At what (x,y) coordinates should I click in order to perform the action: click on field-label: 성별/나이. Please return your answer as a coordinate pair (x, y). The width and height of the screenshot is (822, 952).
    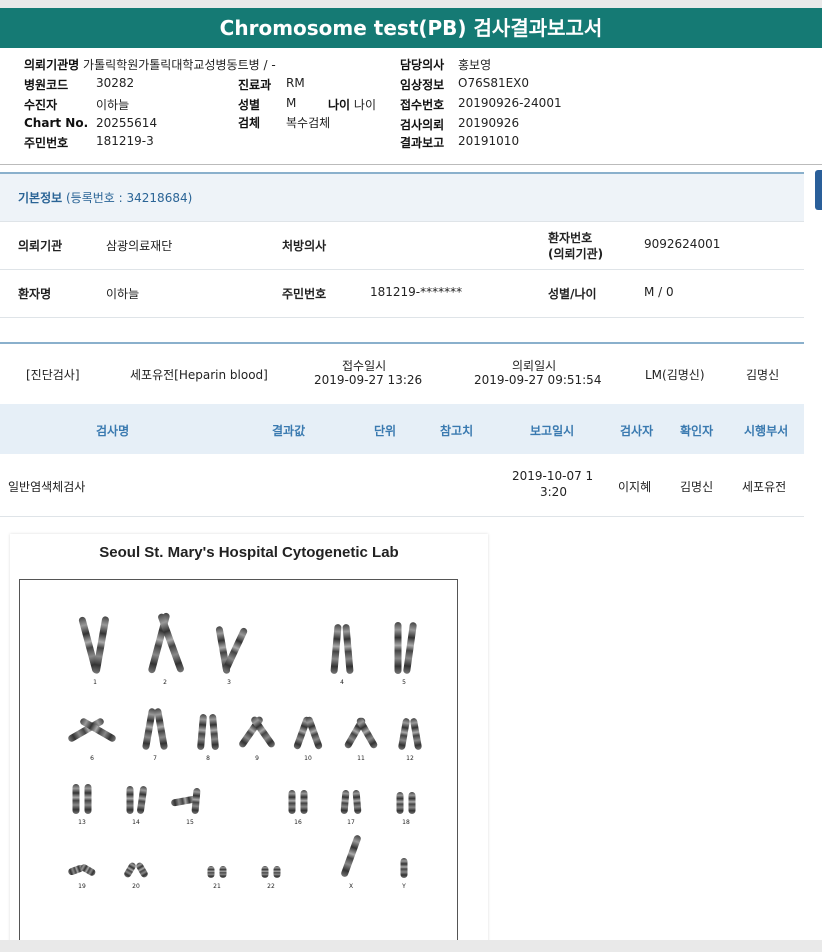
    Looking at the image, I should click on (572, 294).